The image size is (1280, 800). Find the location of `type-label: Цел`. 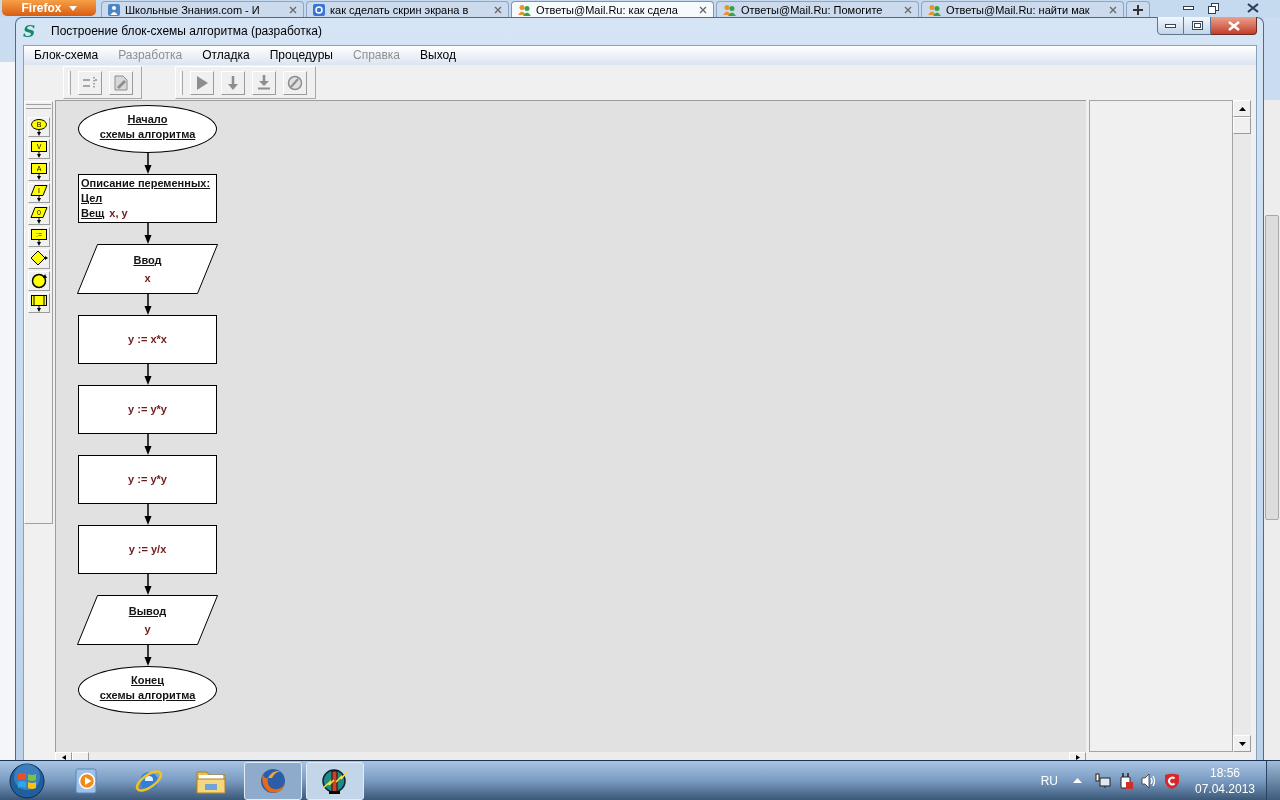

type-label: Цел is located at coordinates (92, 198).